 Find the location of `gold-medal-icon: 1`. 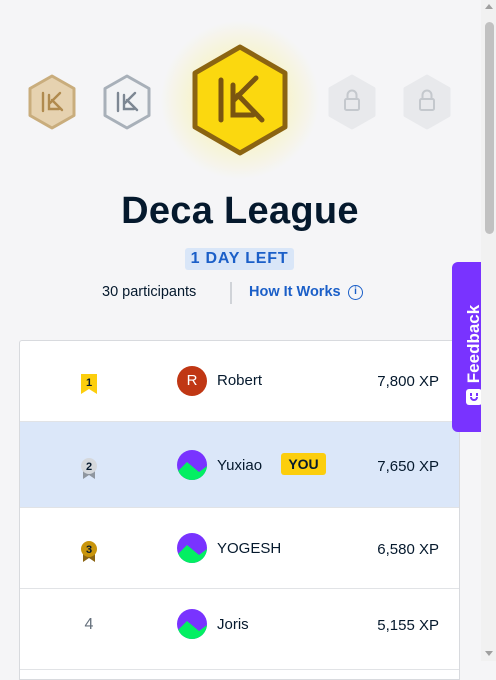

gold-medal-icon: 1 is located at coordinates (89, 386).